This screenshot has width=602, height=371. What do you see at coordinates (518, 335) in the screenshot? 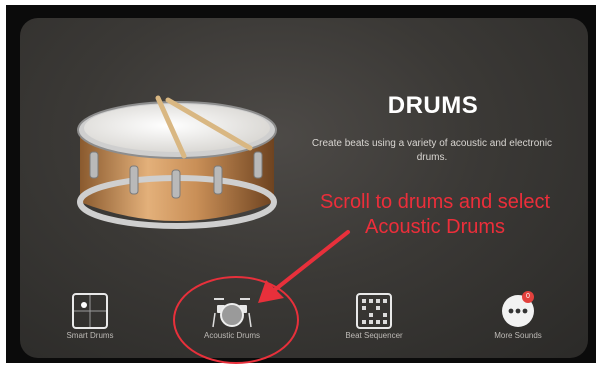
I see `tile-label: More Sounds` at bounding box center [518, 335].